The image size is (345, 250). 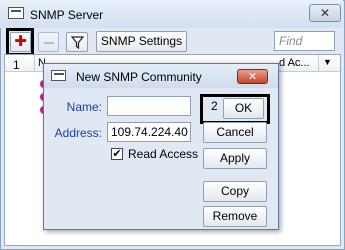 I want to click on name-label: Name:, so click(x=84, y=107).